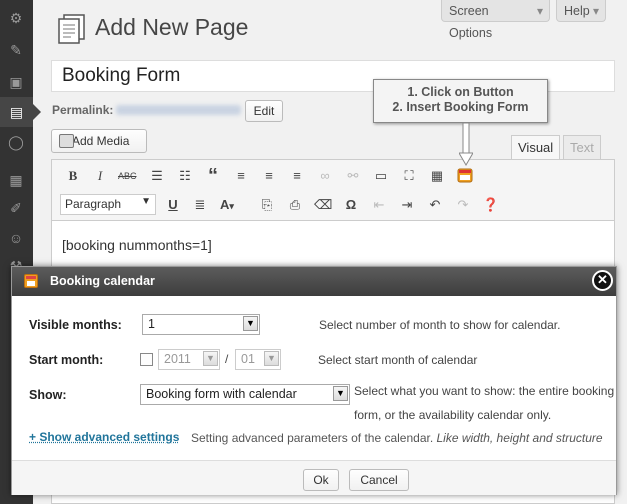  I want to click on start-month-value: 01, so click(248, 359).